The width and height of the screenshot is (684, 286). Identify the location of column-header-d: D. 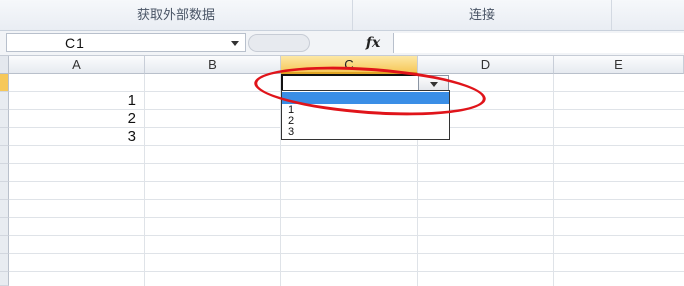
(486, 65).